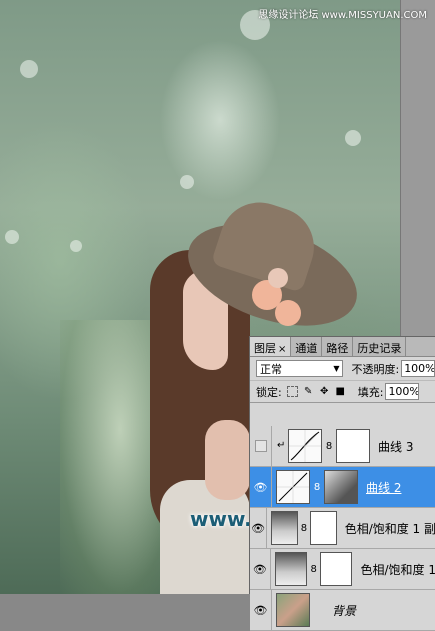  I want to click on layer-thumbnail, so click(293, 610).